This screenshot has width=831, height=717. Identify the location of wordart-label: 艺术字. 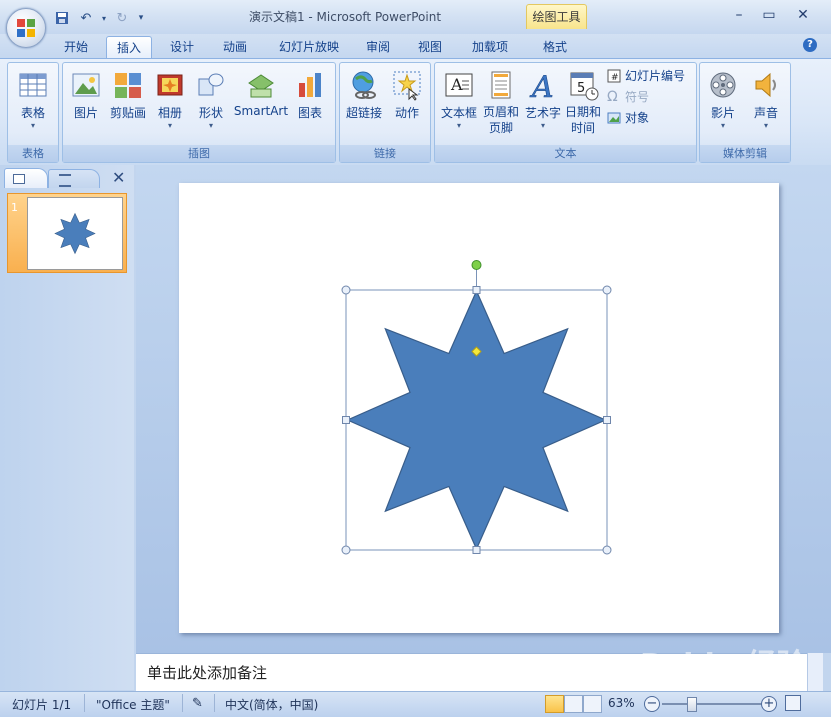
(542, 113).